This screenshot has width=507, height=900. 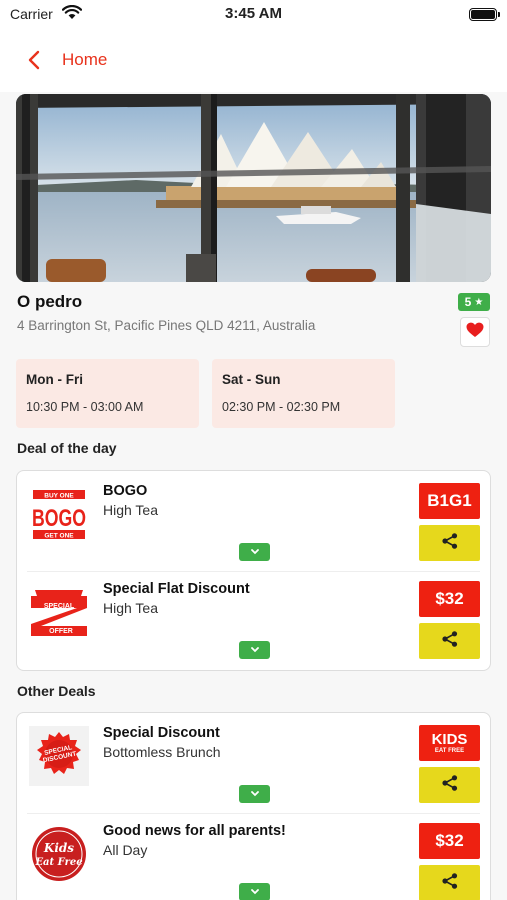 I want to click on thumb-bottom-text: OFFER, so click(x=61, y=631).